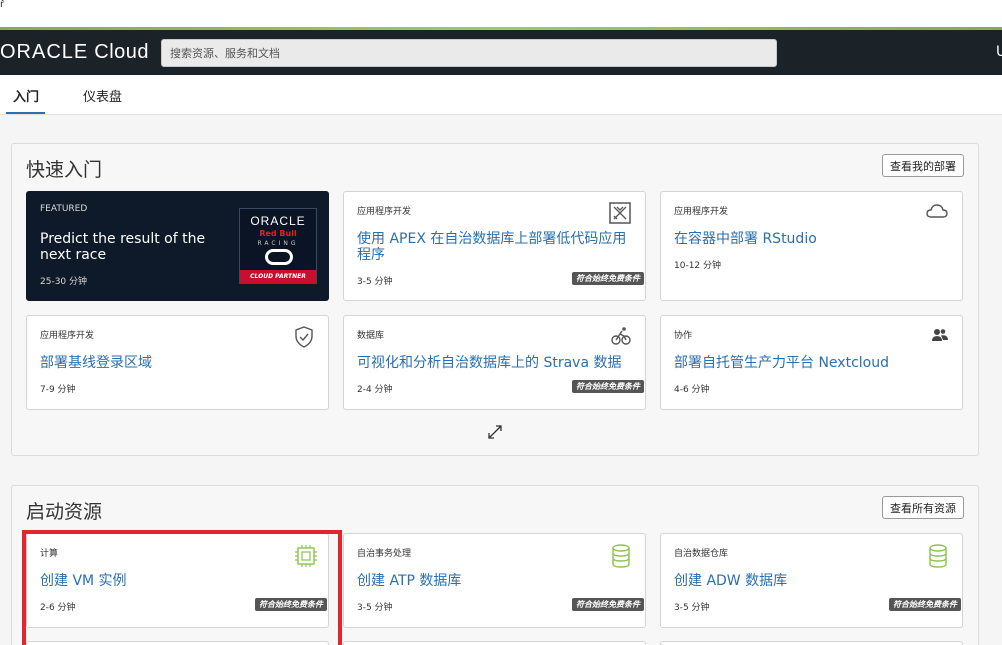 The height and width of the screenshot is (645, 1002). What do you see at coordinates (701, 554) in the screenshot?
I see `card-category: 自治数据仓库` at bounding box center [701, 554].